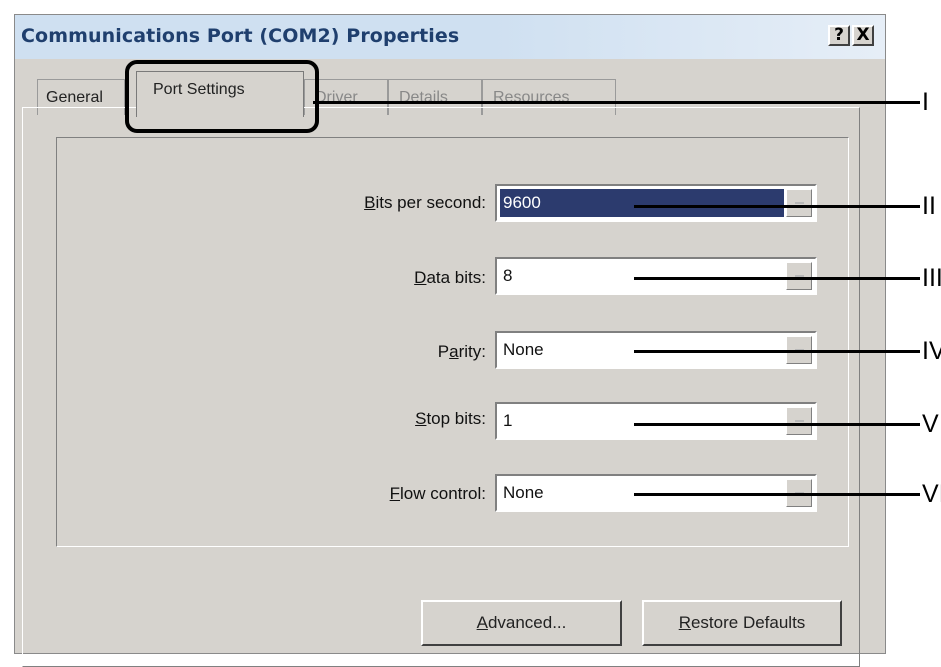 The width and height of the screenshot is (941, 667). Describe the element at coordinates (222, 96) in the screenshot. I see `active-tab-highlight` at that location.